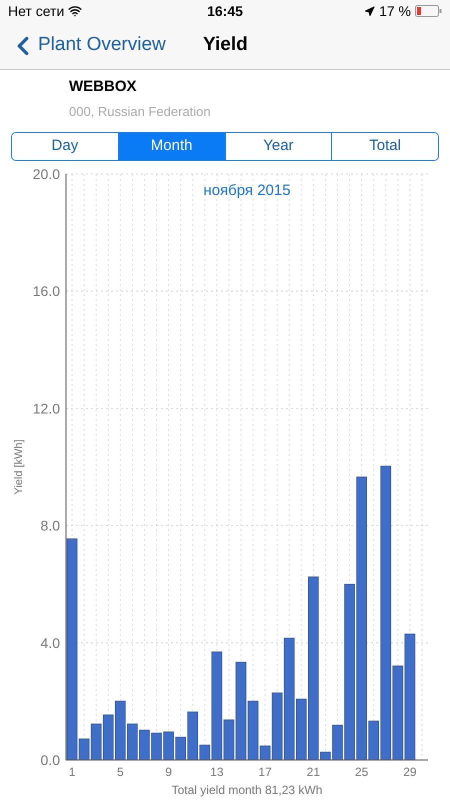  Describe the element at coordinates (217, 772) in the screenshot. I see `x-tick-label: 13` at that location.